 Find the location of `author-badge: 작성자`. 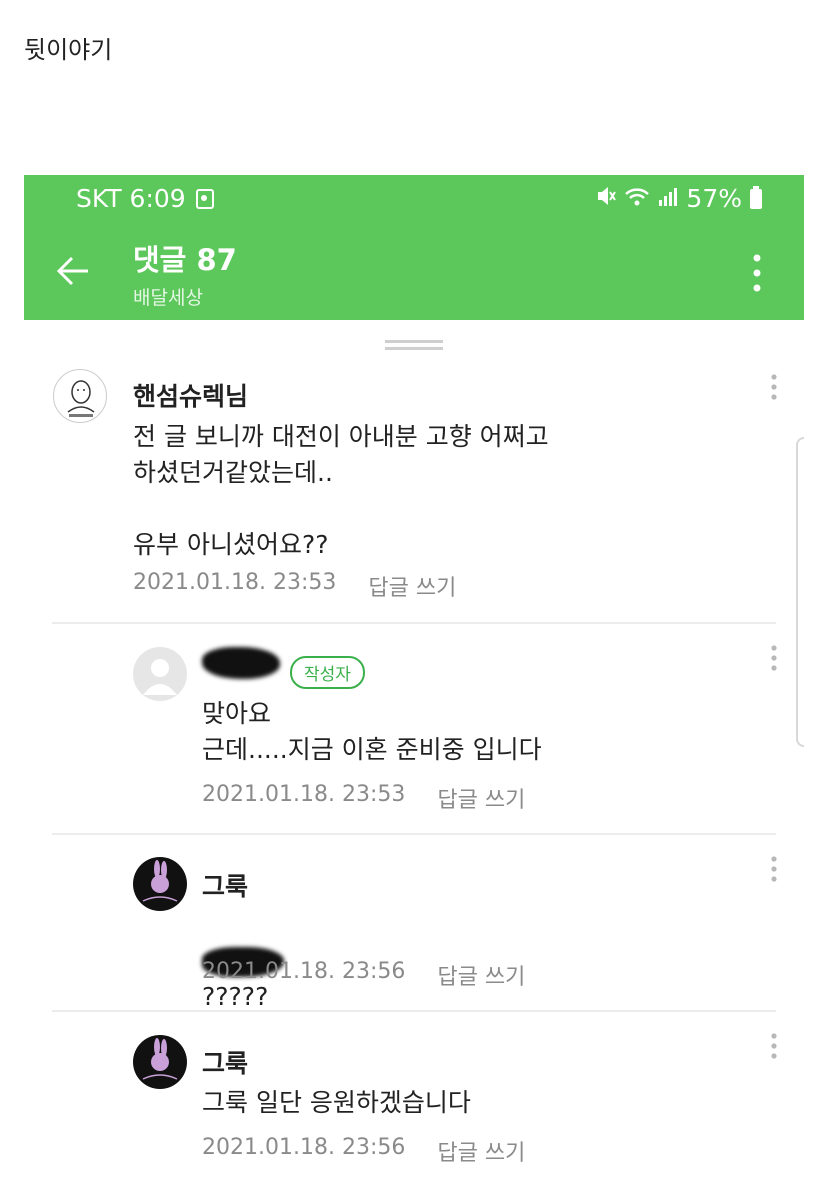

author-badge: 작성자 is located at coordinates (327, 672).